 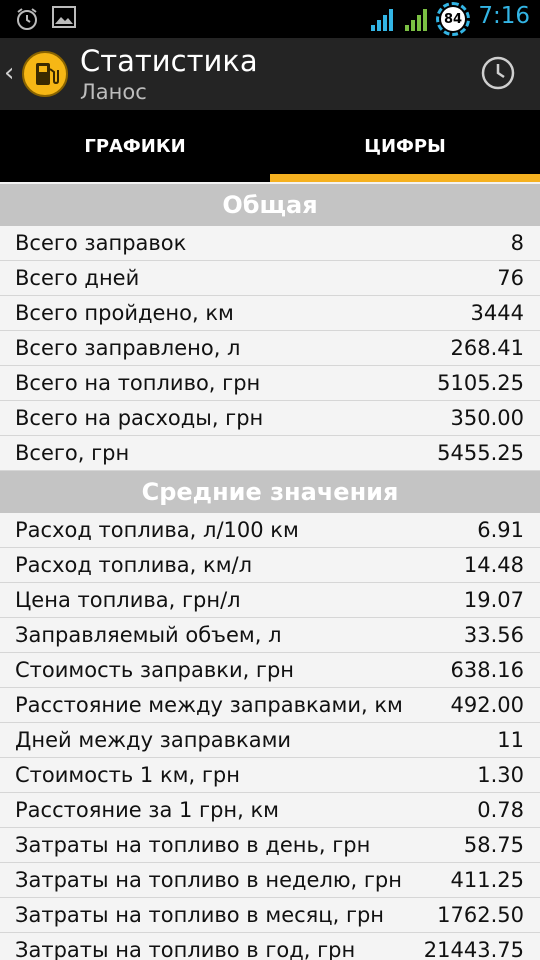 What do you see at coordinates (128, 600) in the screenshot?
I see `row-label: Цена топлива, грн/л` at bounding box center [128, 600].